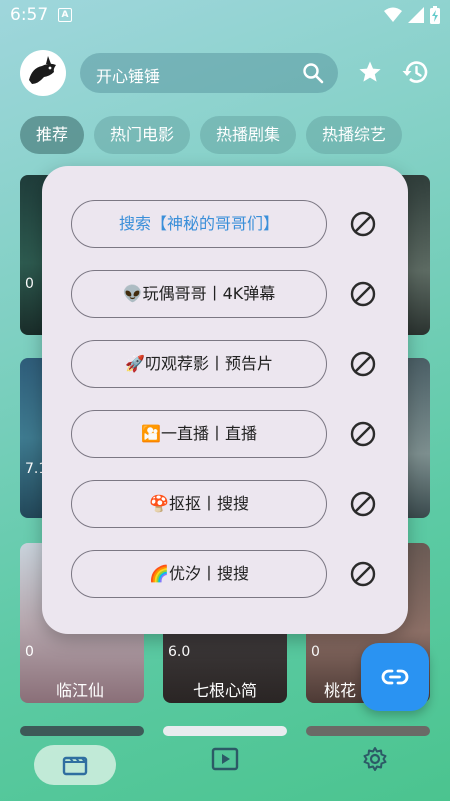  I want to click on source-button: 👽玩偶哥哥丨4K弹幕, so click(199, 294).